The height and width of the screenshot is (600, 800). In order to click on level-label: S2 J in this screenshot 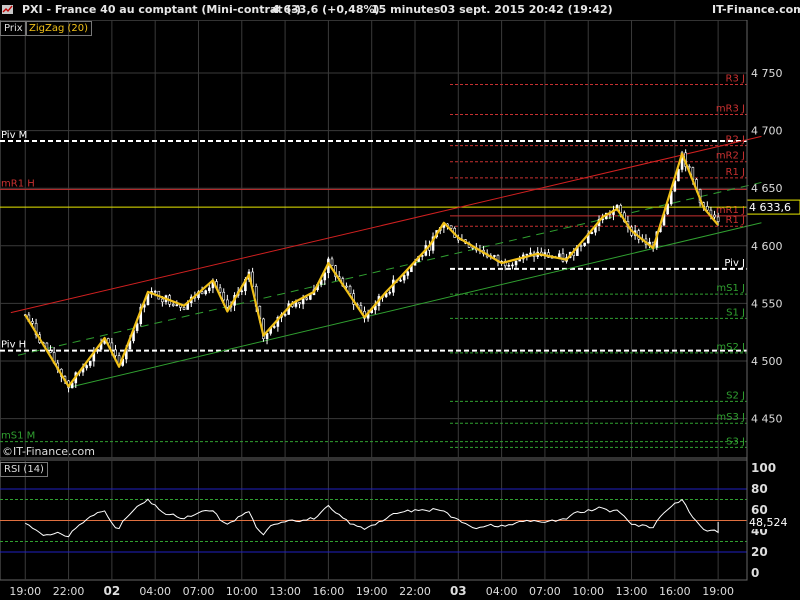, I will do `click(735, 395)`.